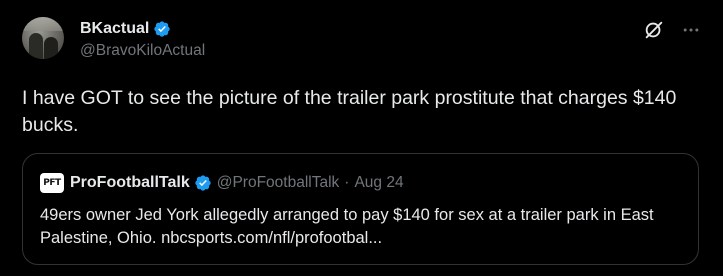 The width and height of the screenshot is (723, 276). I want to click on avatar, so click(43, 38).